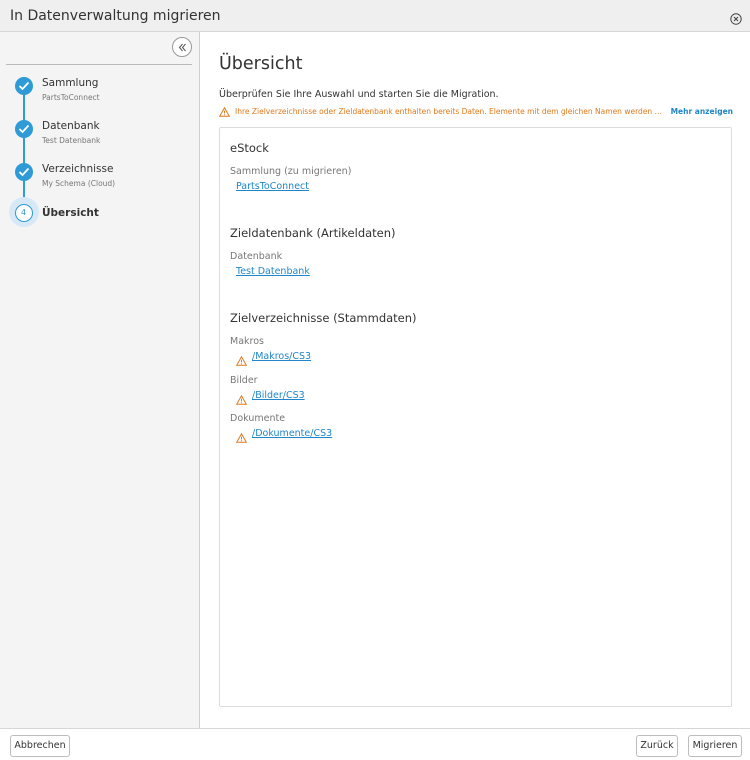 The image size is (750, 760). Describe the element at coordinates (375, 744) in the screenshot. I see `dialog-footer: Abbrechen Zurück Migrieren` at that location.